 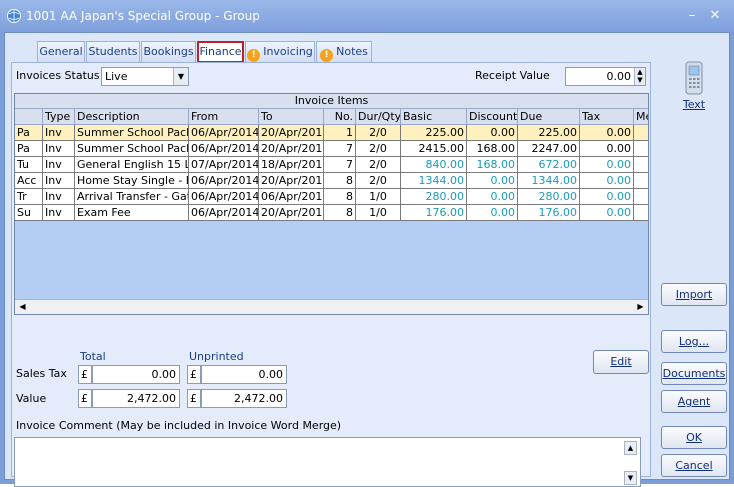 I want to click on invoices-status-select: Live ▼, so click(x=145, y=76).